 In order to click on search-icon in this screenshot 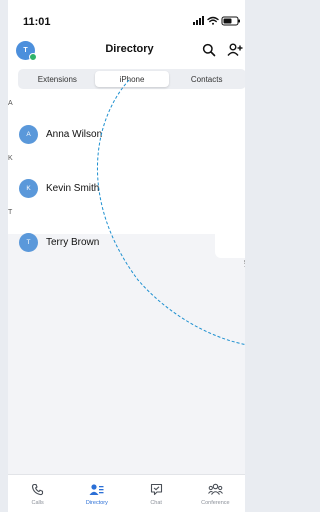, I will do `click(209, 50)`.